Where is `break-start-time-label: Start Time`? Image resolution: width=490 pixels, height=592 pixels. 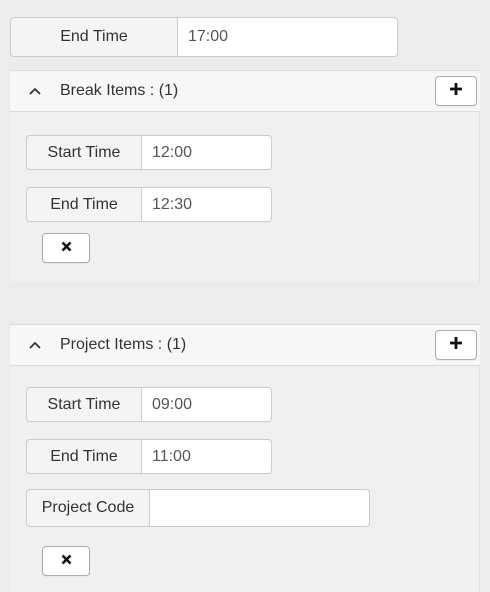 break-start-time-label: Start Time is located at coordinates (84, 152).